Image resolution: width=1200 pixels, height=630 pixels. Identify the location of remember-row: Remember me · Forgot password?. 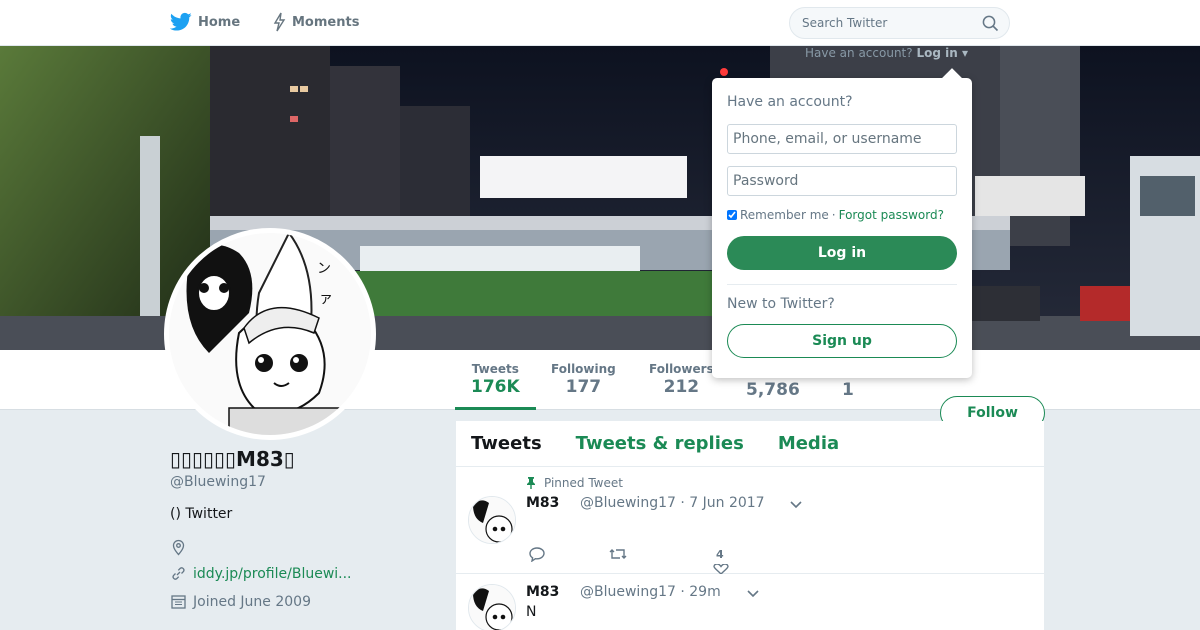
(835, 215).